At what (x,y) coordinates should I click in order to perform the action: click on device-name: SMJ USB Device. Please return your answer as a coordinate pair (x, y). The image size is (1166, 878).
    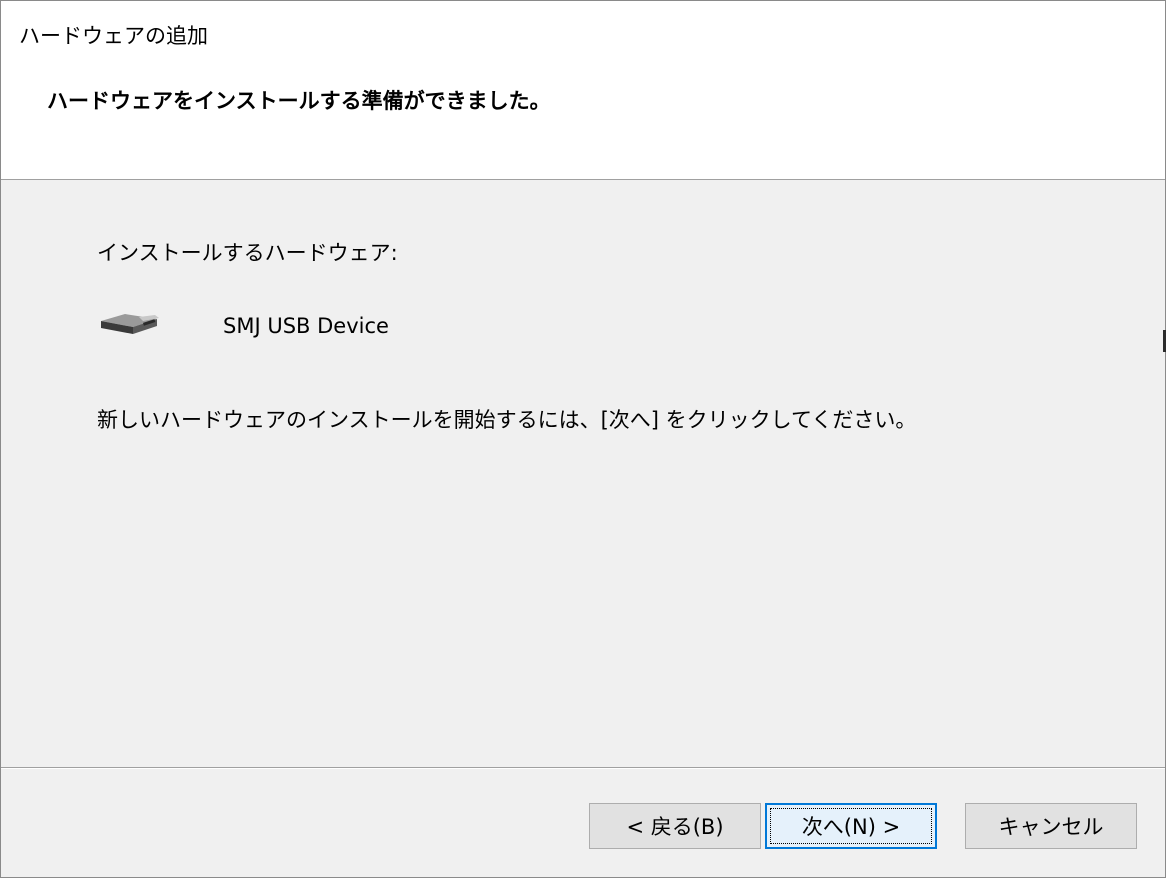
    Looking at the image, I should click on (306, 326).